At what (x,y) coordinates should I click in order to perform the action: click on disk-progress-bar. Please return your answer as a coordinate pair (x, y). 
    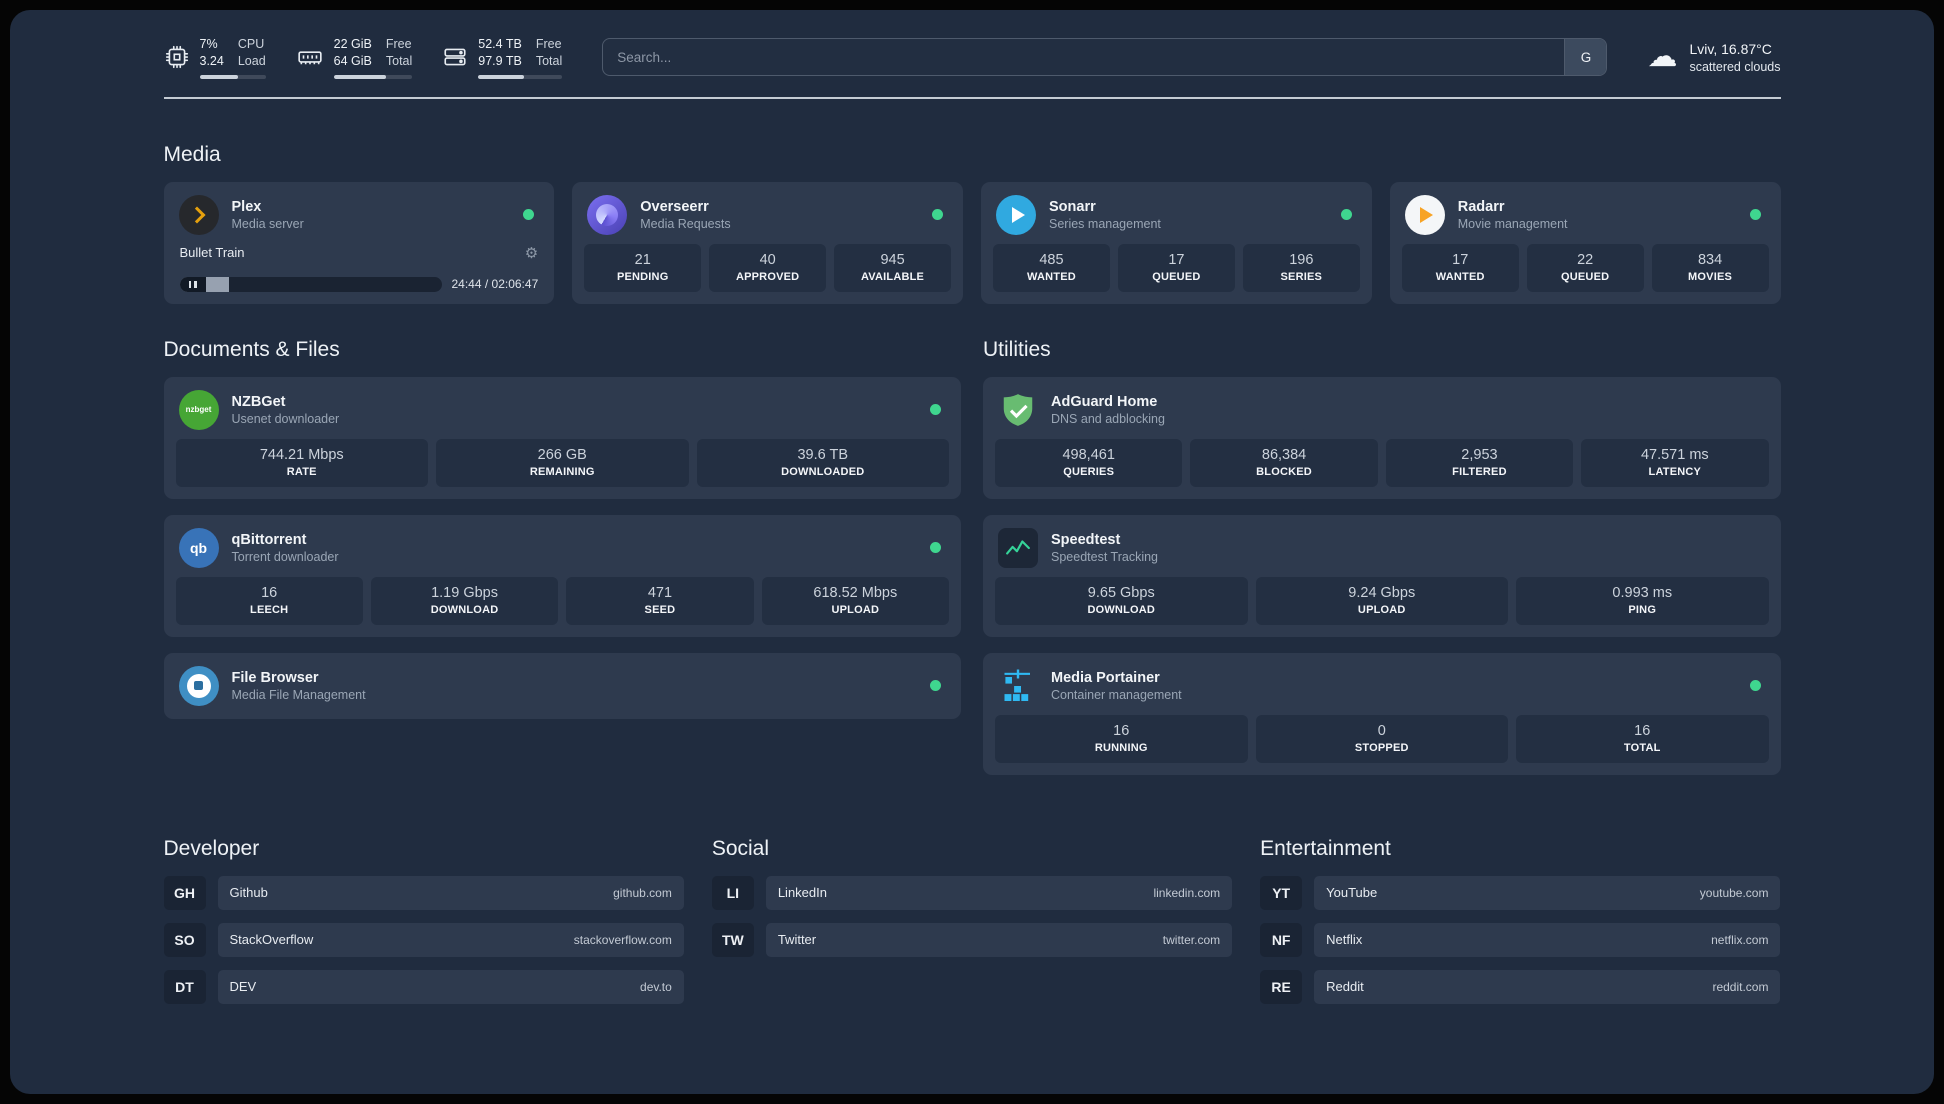
    Looking at the image, I should click on (520, 76).